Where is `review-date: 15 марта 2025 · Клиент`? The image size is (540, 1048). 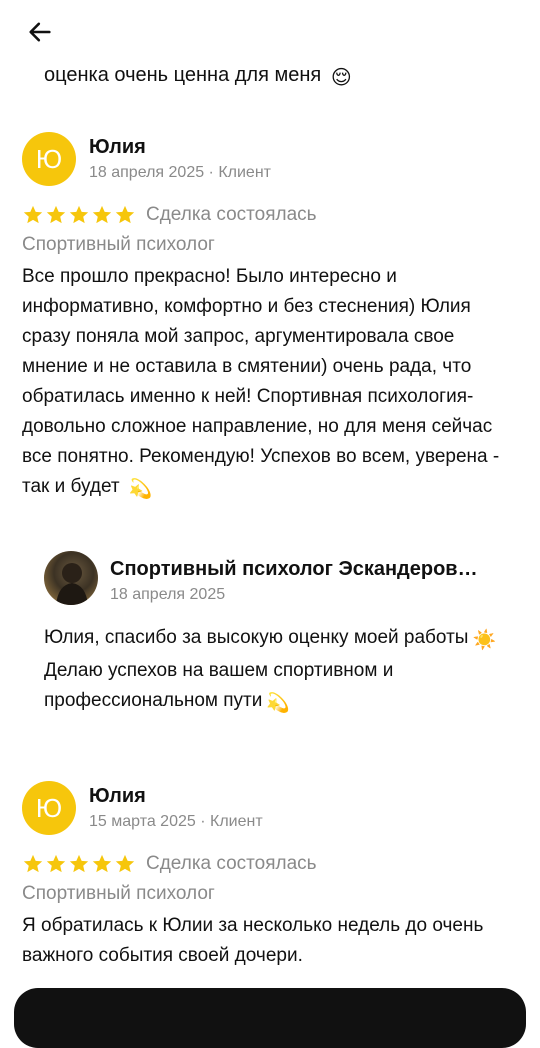
review-date: 15 марта 2025 · Клиент is located at coordinates (176, 821).